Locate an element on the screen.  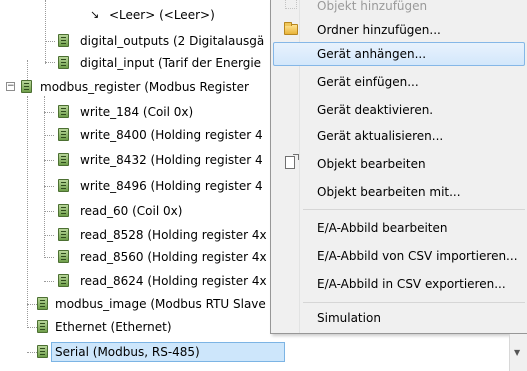
tree-item-write-8432: write_8432 (Holding register 4 is located at coordinates (135, 160).